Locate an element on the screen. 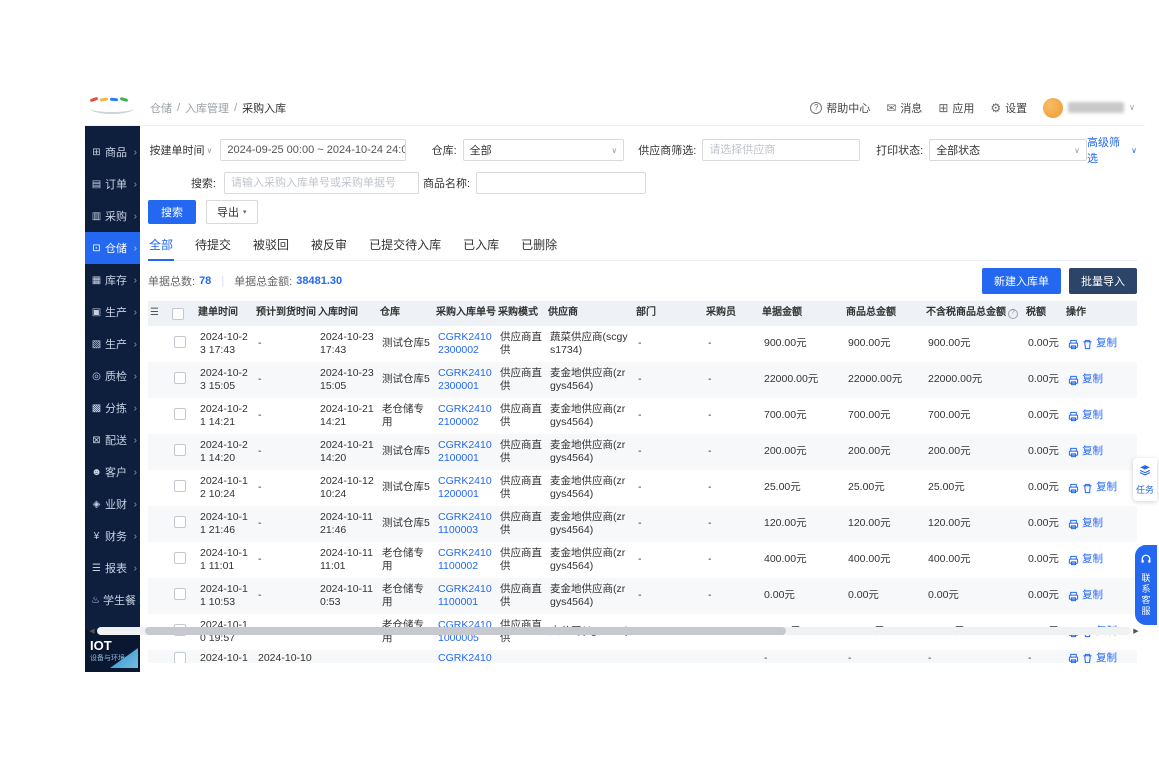  sidebar-item: ▧ 生产 › is located at coordinates (112, 344).